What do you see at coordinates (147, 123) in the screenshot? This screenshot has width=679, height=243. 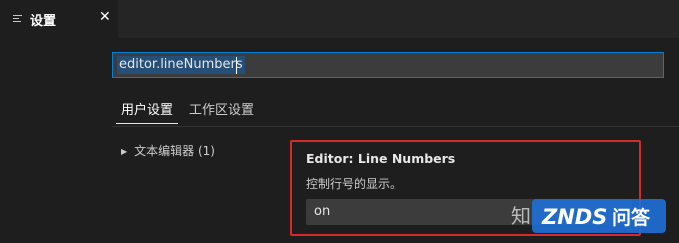 I see `active-tab-indicator` at bounding box center [147, 123].